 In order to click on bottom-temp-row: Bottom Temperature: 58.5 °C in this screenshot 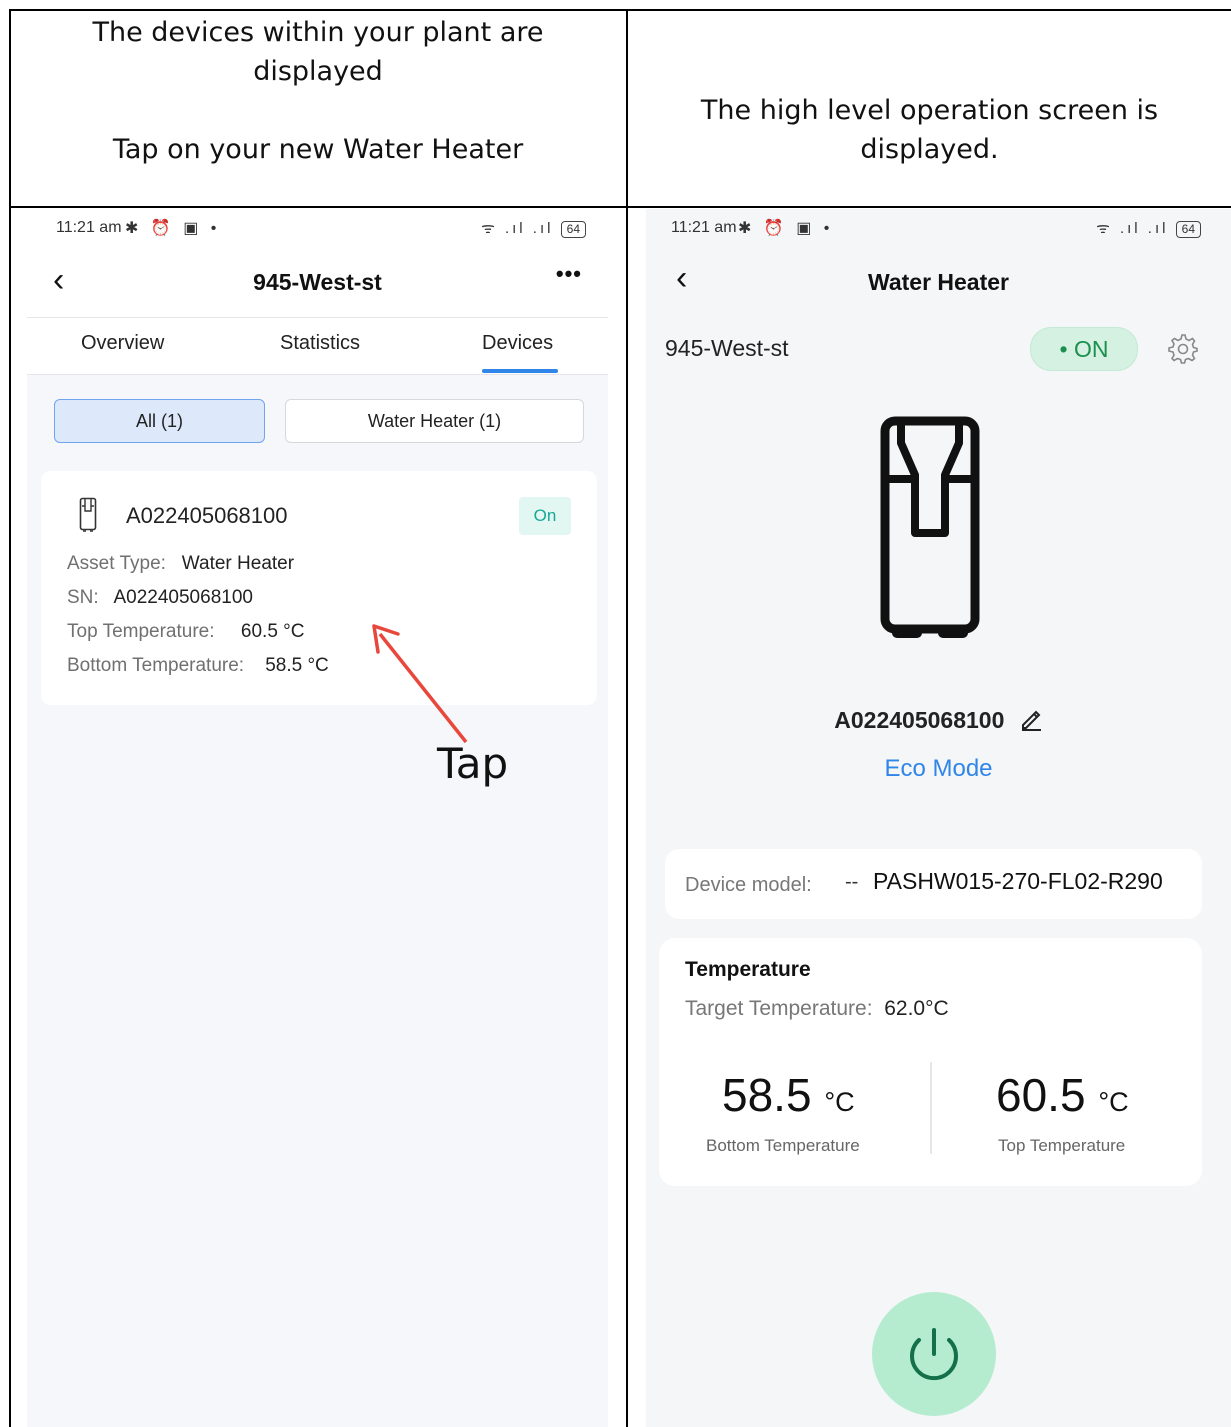, I will do `click(198, 666)`.